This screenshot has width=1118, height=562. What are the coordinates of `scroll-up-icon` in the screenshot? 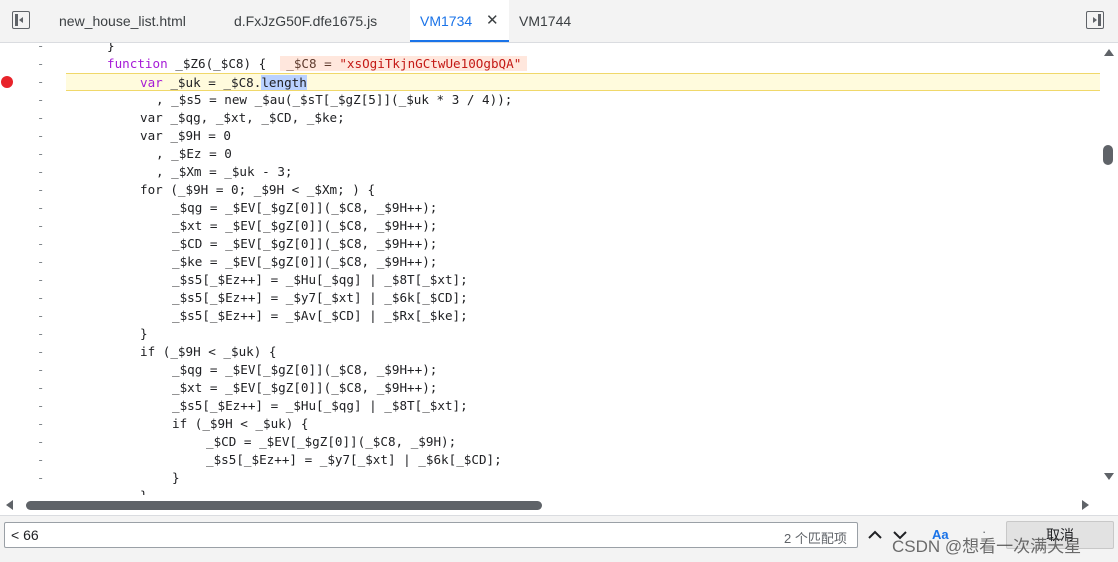 It's located at (1109, 52).